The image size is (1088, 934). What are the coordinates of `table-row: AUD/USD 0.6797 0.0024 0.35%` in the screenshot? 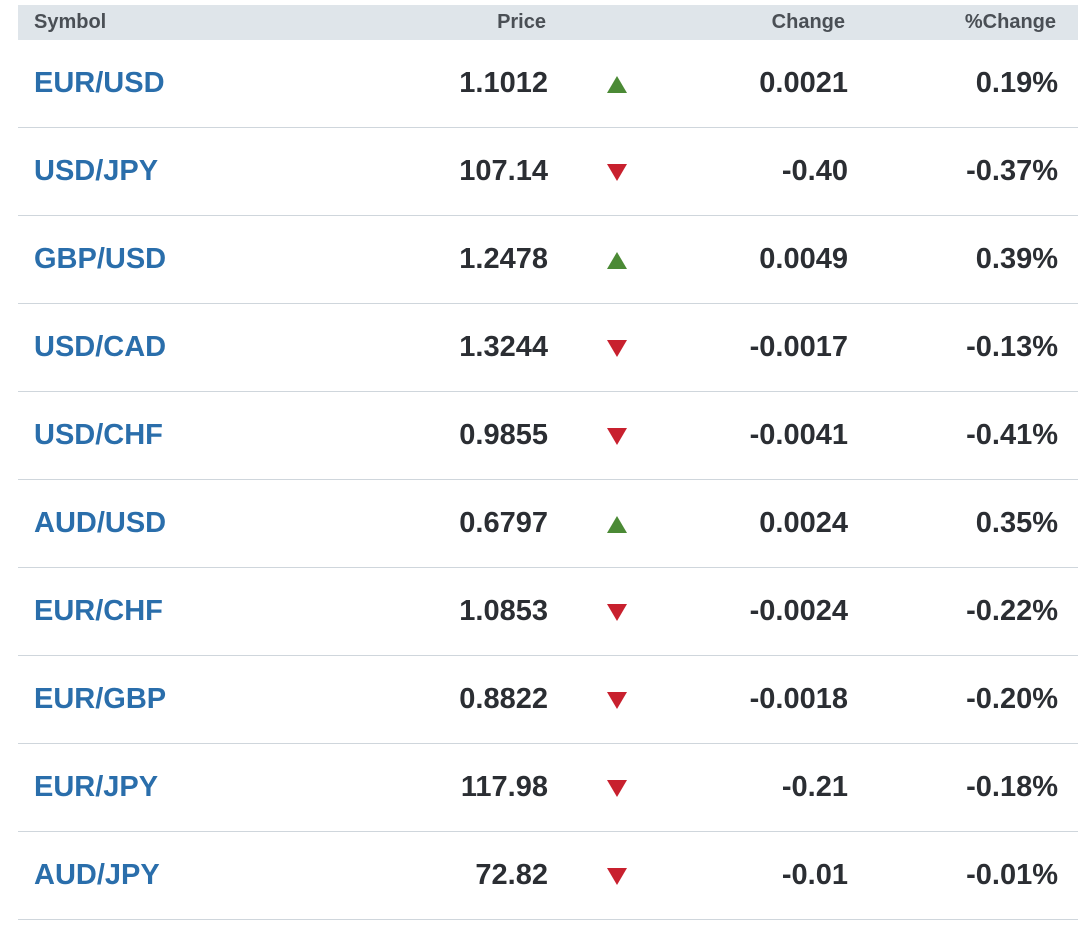 It's located at (548, 524).